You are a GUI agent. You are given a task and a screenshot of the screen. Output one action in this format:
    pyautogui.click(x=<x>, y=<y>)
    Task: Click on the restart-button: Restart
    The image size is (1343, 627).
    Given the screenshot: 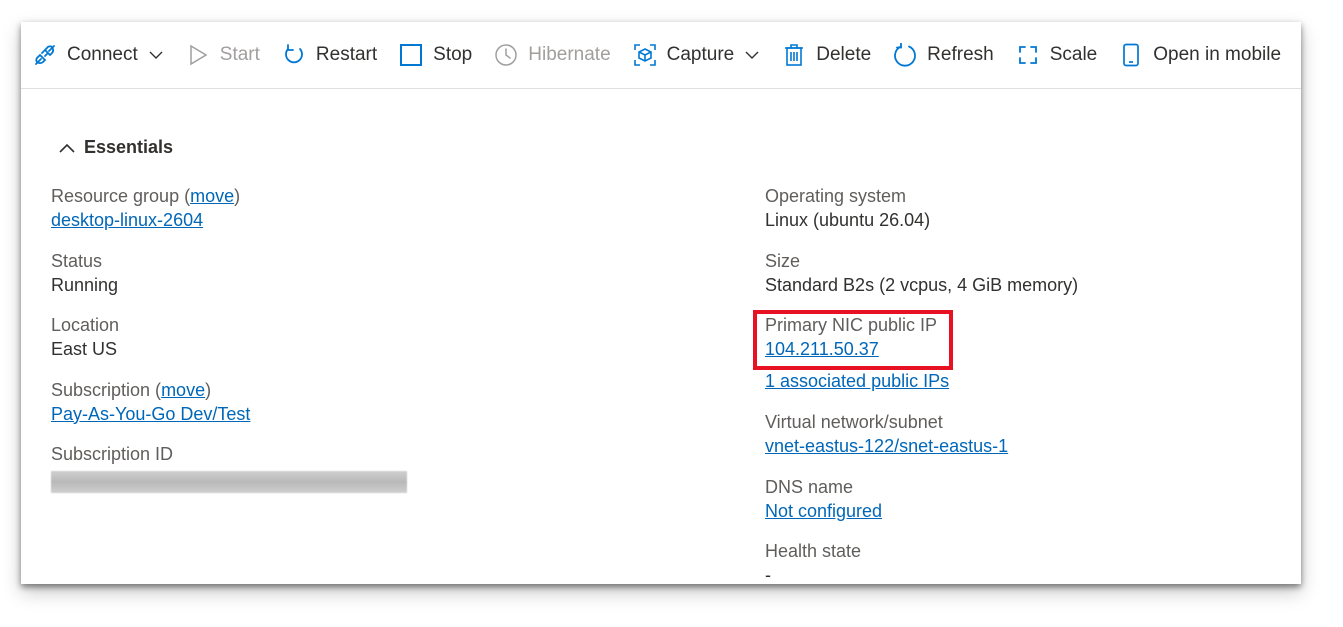 What is the action you would take?
    pyautogui.click(x=329, y=55)
    